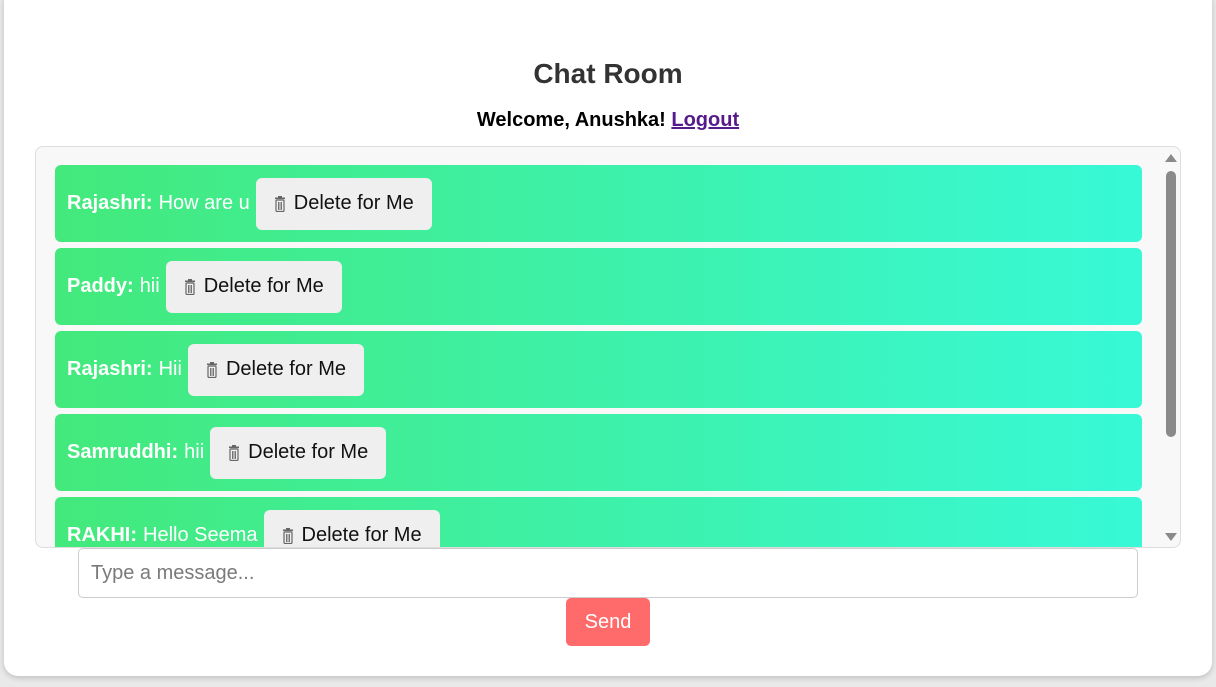 The width and height of the screenshot is (1216, 687). I want to click on welcome-text: Welcome, Anushka!, so click(571, 120).